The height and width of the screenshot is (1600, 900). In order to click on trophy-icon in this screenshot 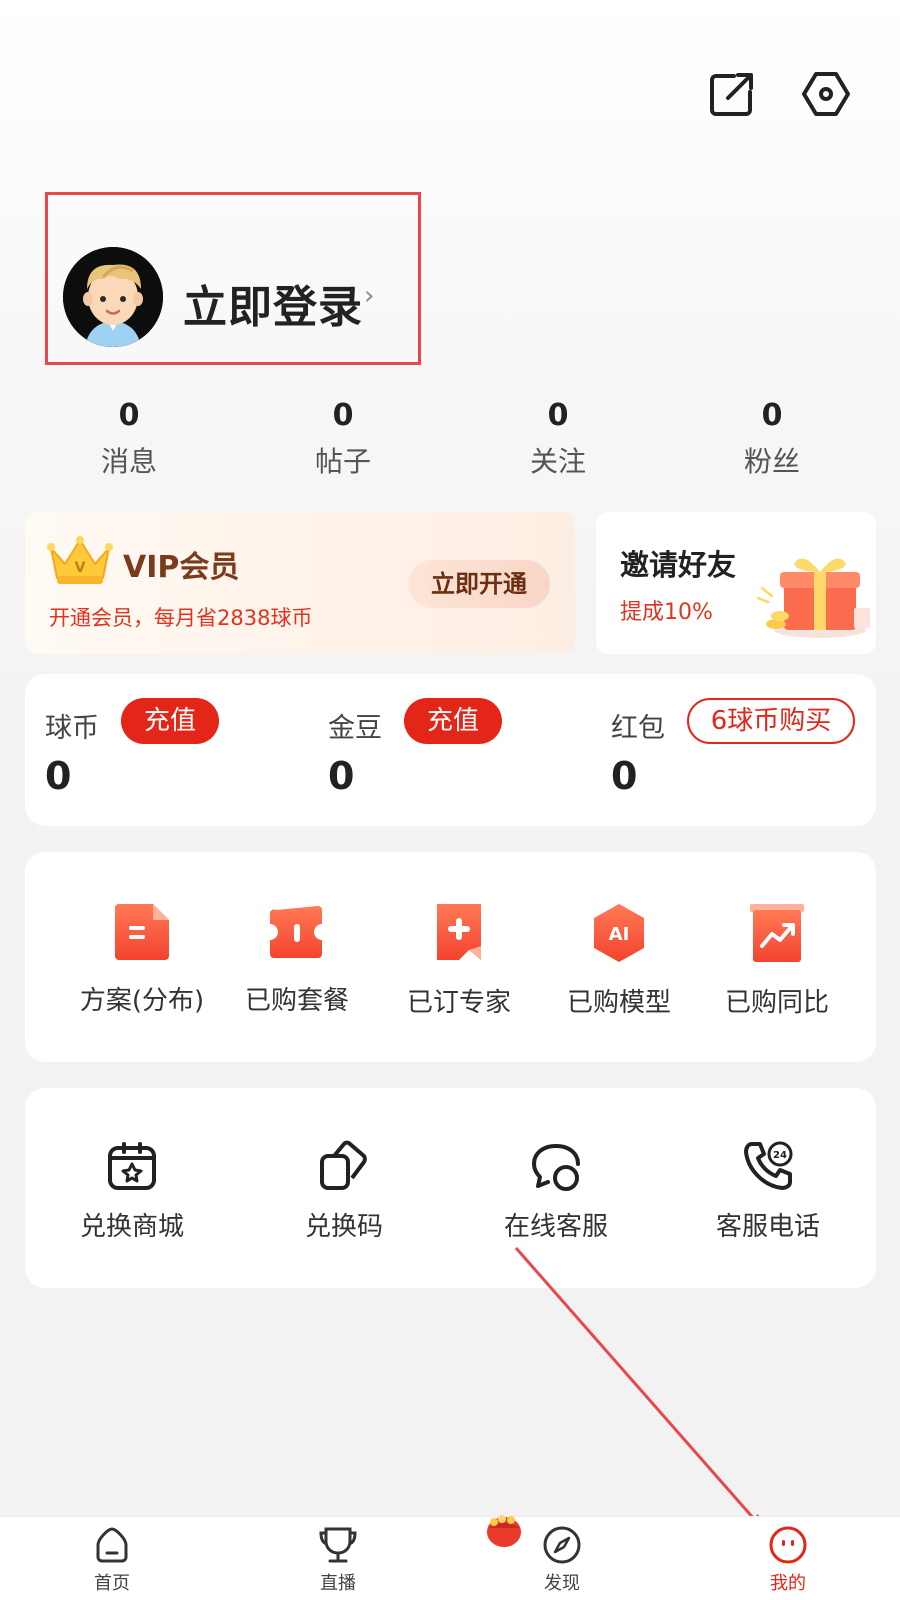, I will do `click(338, 1545)`.